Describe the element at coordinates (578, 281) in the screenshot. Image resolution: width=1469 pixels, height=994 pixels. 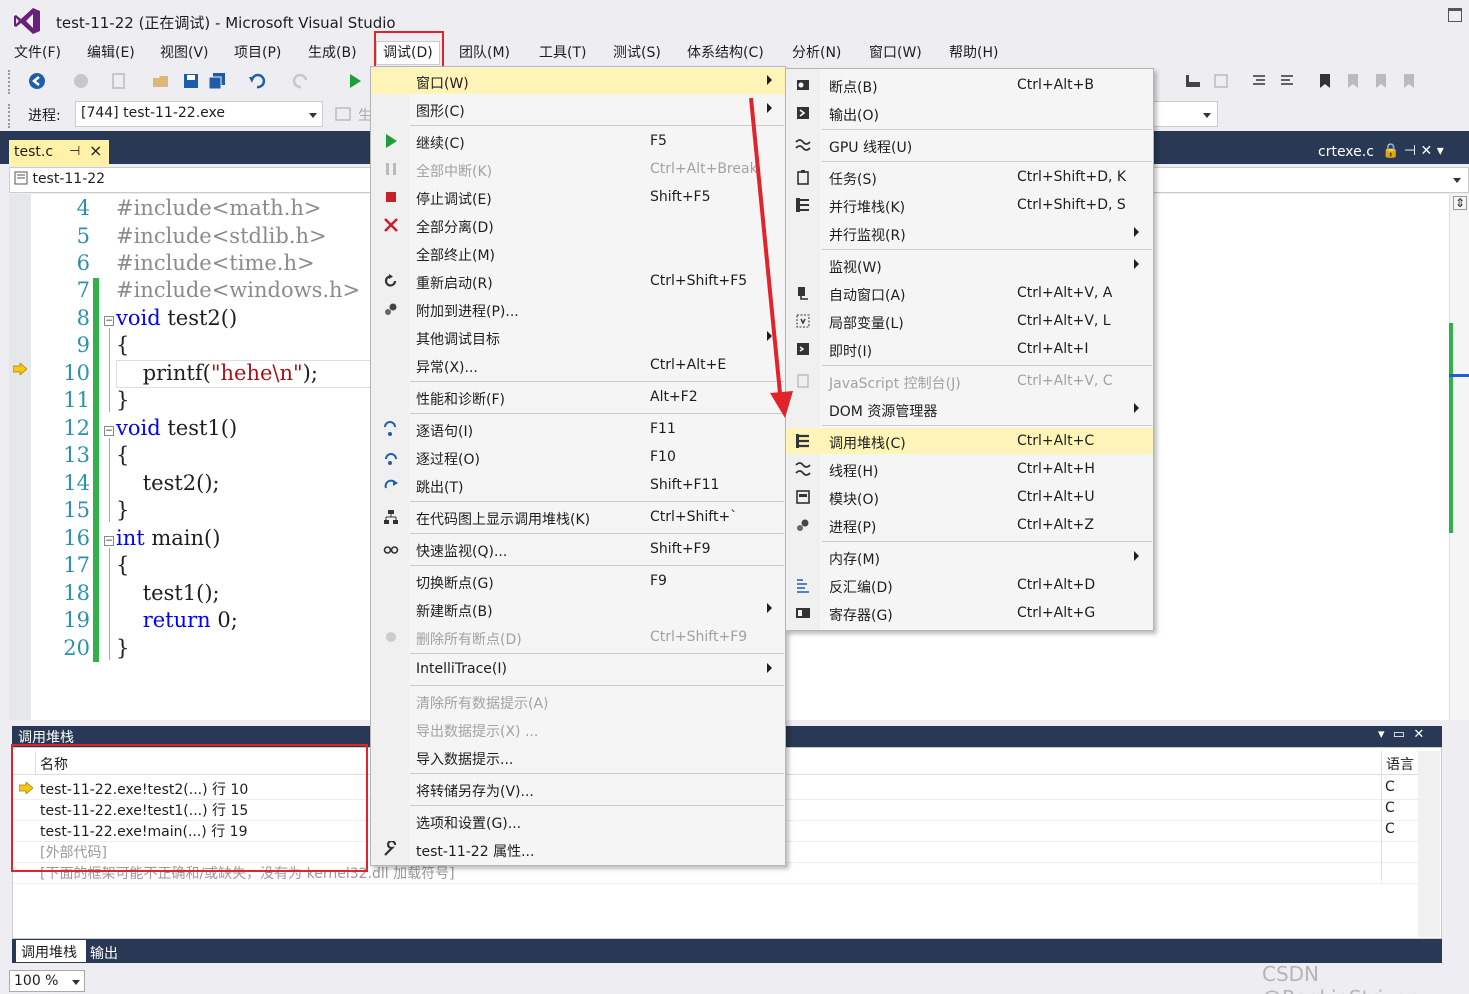
I see `debug-menu-item-8: 重新启动(R) Ctrl+Shift+F5` at that location.